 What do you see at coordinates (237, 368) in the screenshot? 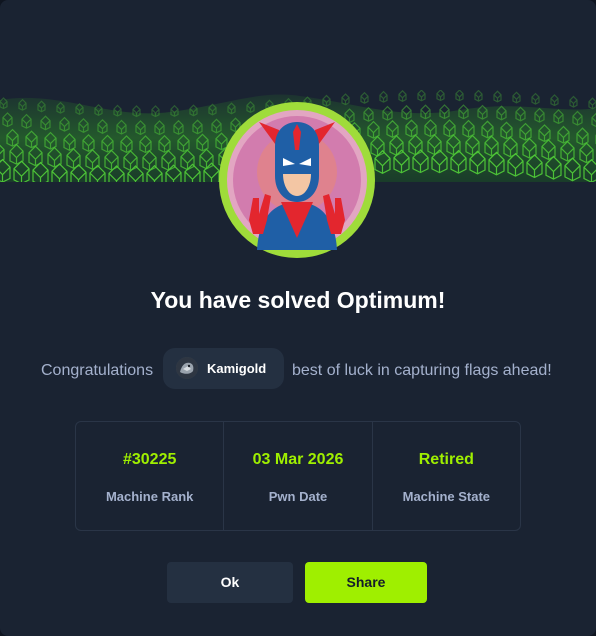
I see `username: Kamigold` at bounding box center [237, 368].